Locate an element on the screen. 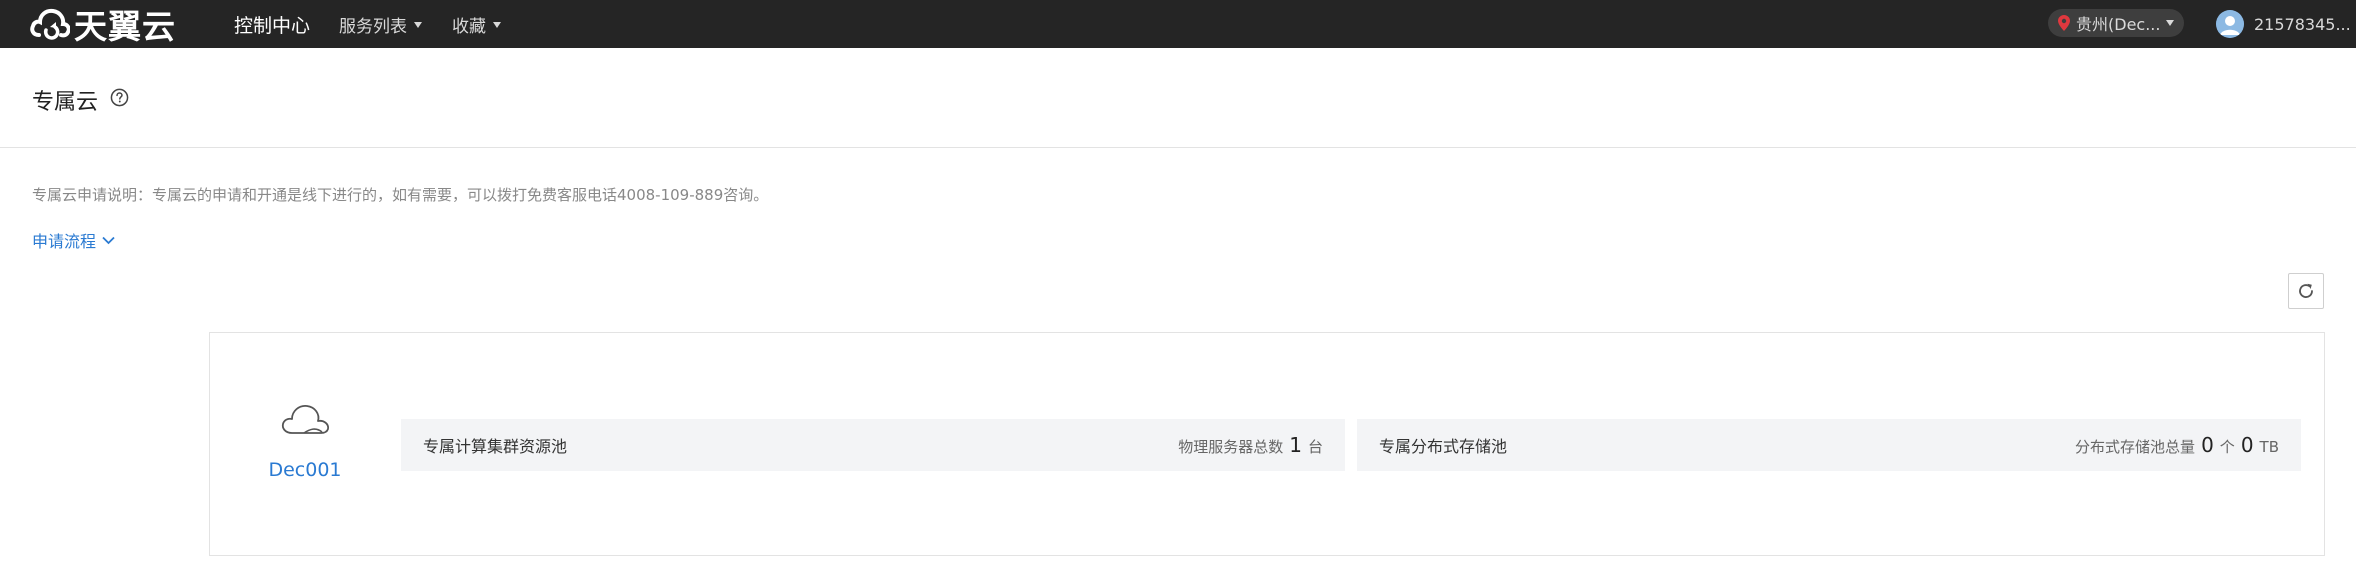 This screenshot has height=577, width=2356. stat-unit: 台 is located at coordinates (1315, 447).